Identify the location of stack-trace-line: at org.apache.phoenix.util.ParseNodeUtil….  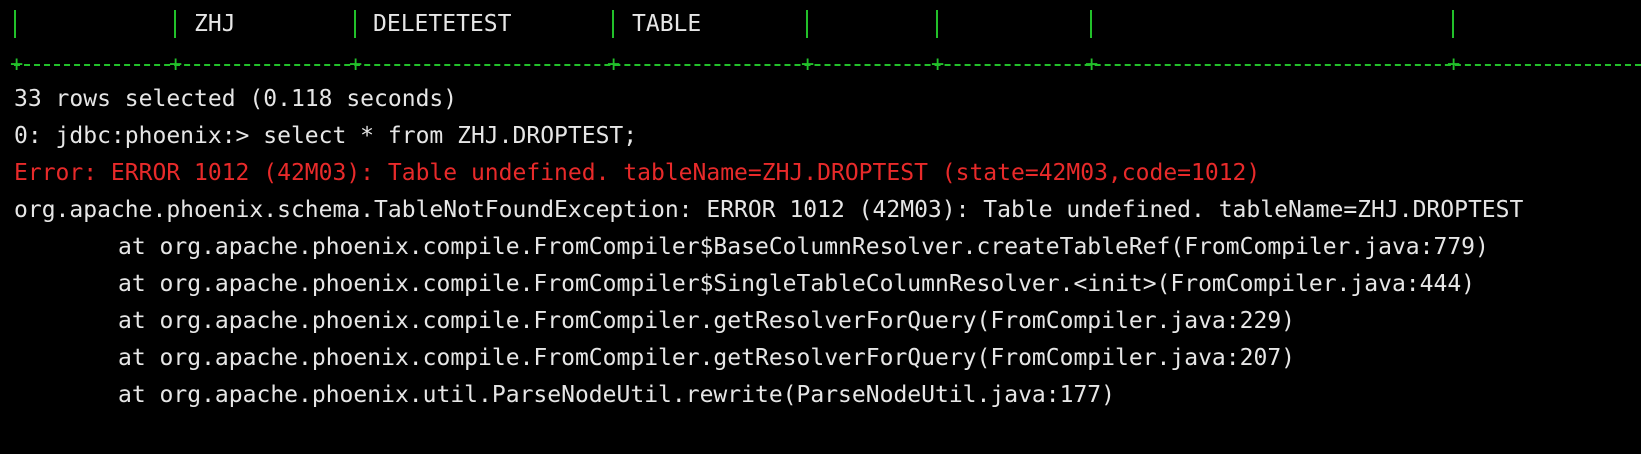
(616, 395).